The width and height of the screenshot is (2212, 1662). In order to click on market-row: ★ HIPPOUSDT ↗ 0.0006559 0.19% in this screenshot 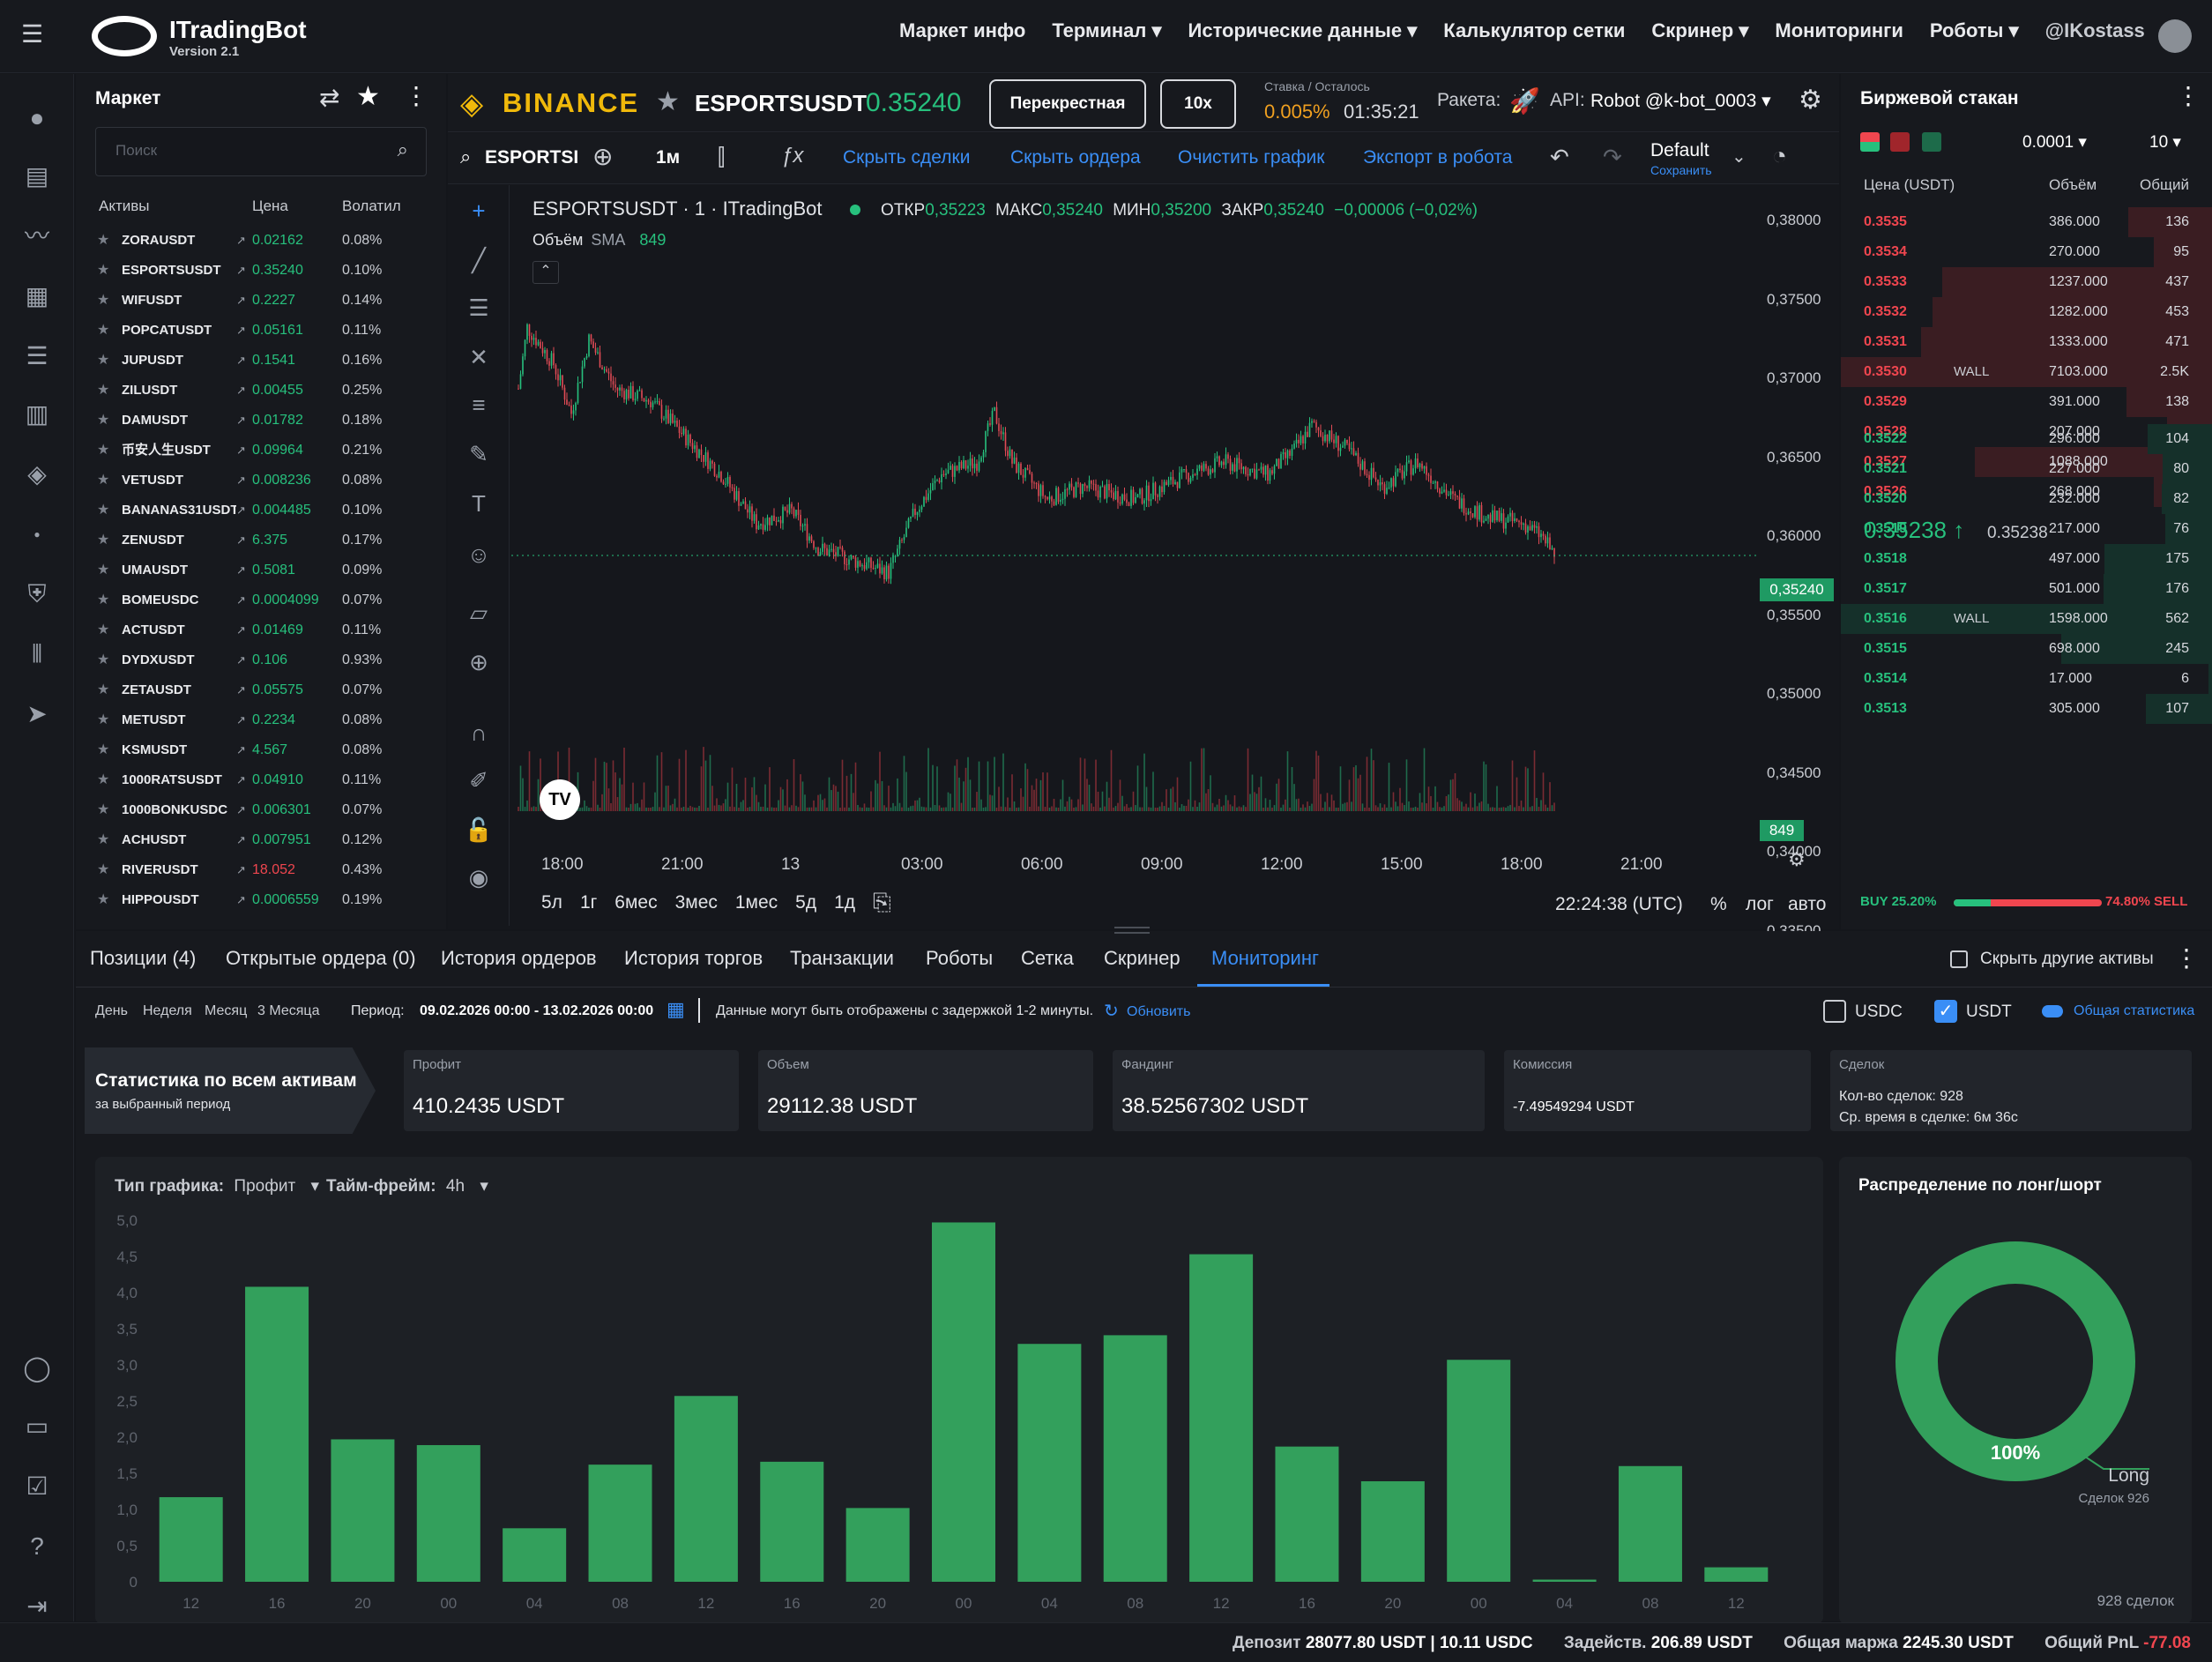, I will do `click(261, 900)`.